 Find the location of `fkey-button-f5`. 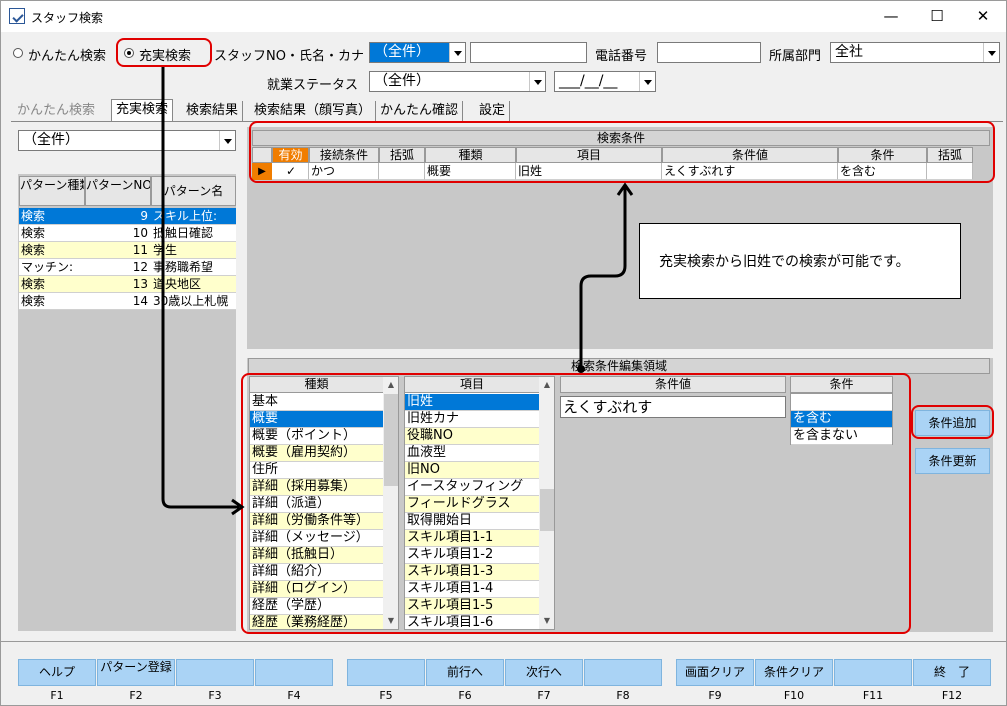

fkey-button-f5 is located at coordinates (386, 672).